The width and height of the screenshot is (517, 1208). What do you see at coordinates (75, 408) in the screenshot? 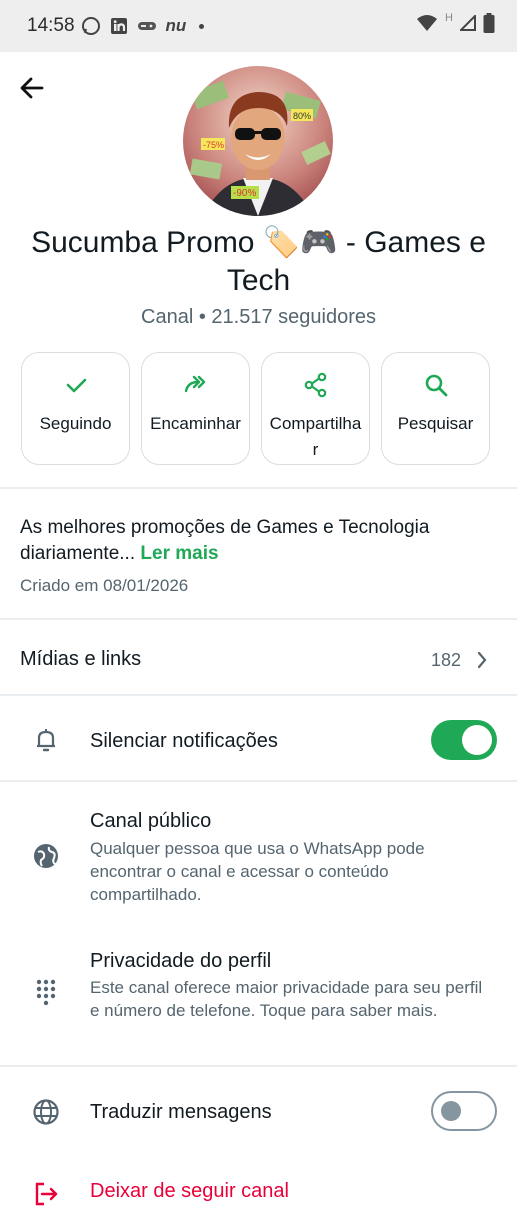
I see `following-button: Seguindo` at bounding box center [75, 408].